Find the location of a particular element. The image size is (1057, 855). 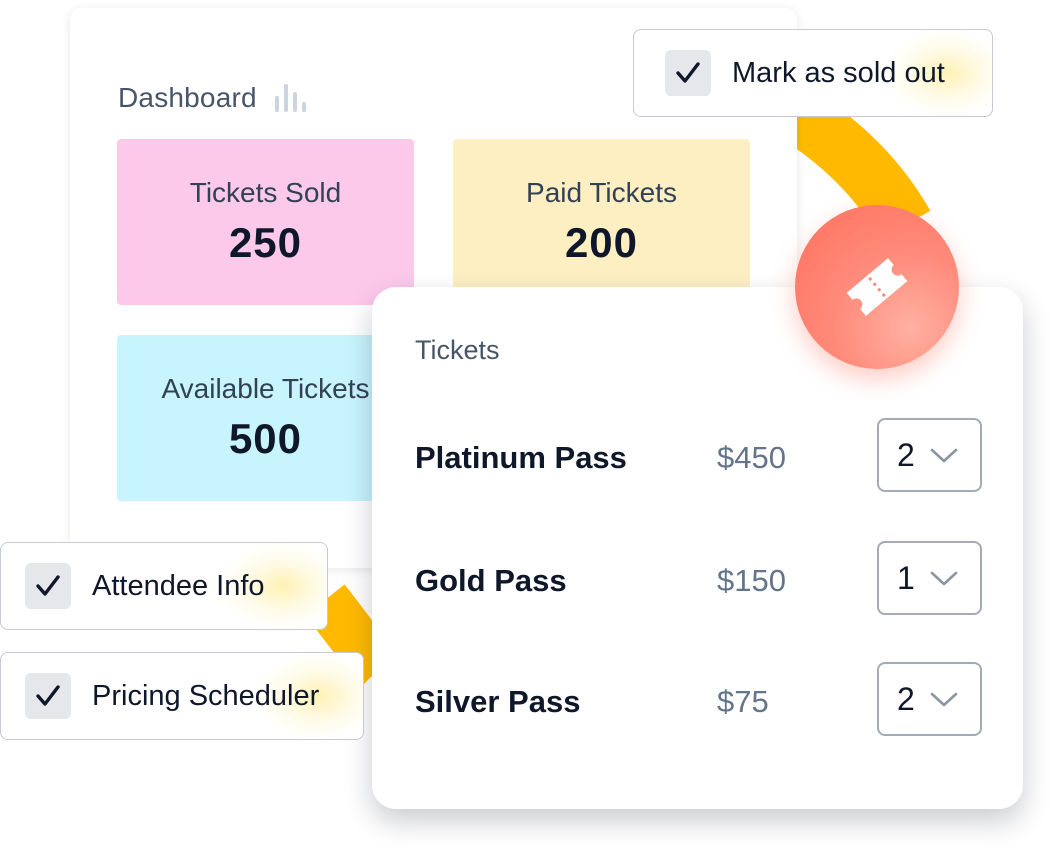

pricing-scheduler-option: Pricing Scheduler is located at coordinates (182, 696).